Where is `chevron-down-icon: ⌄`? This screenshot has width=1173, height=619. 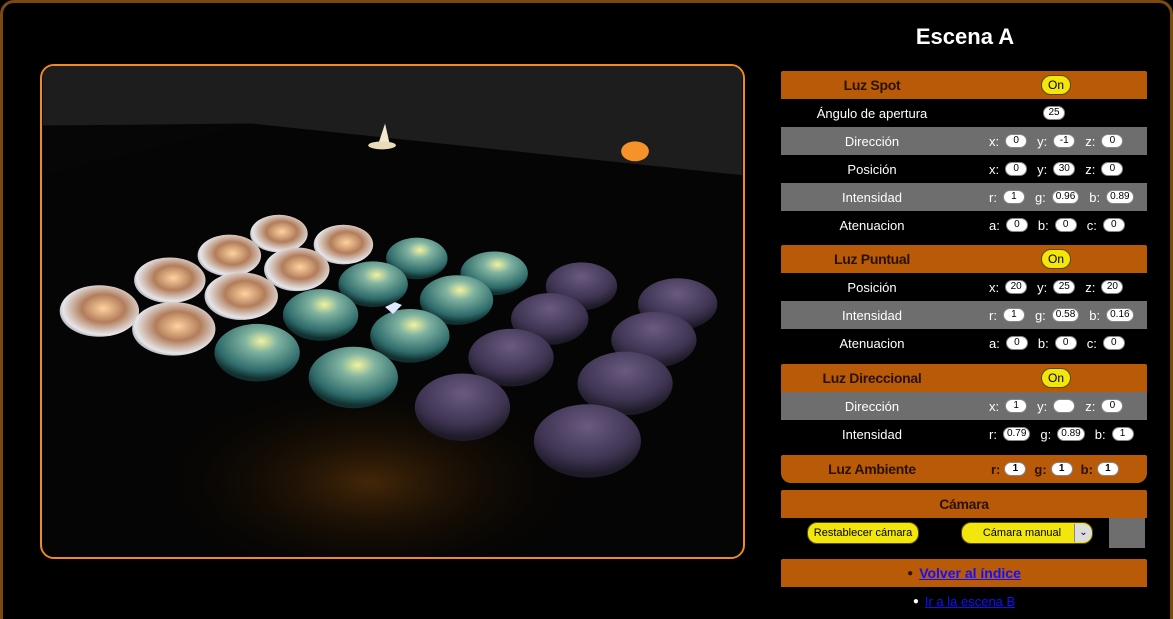 chevron-down-icon: ⌄ is located at coordinates (1083, 533).